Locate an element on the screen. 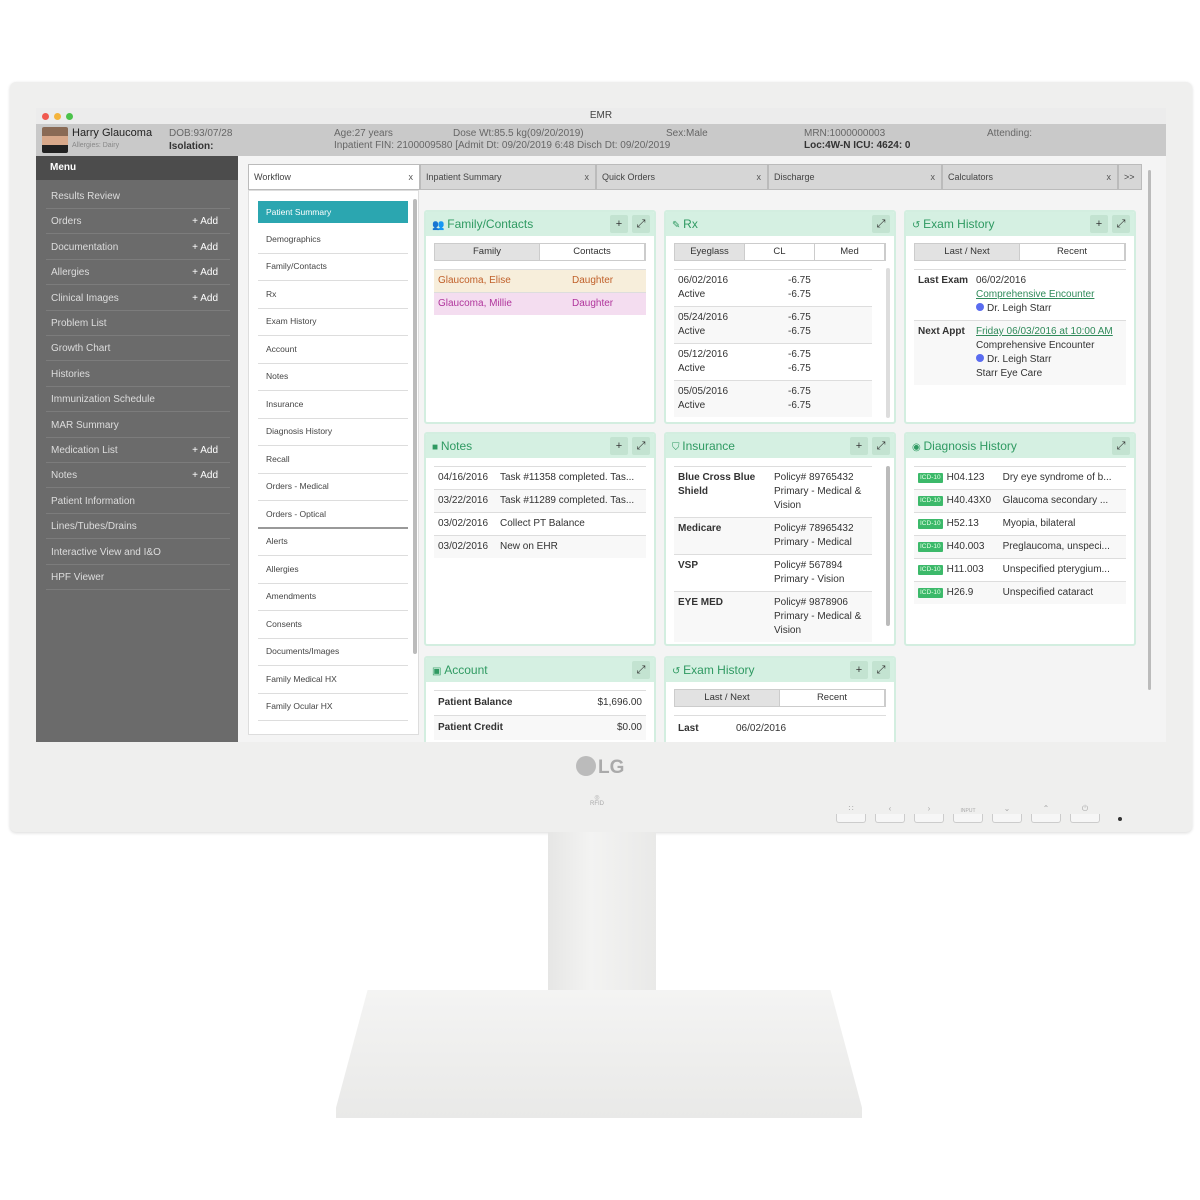 This screenshot has width=1200, height=1200. workflow-item: Alerts is located at coordinates (333, 542).